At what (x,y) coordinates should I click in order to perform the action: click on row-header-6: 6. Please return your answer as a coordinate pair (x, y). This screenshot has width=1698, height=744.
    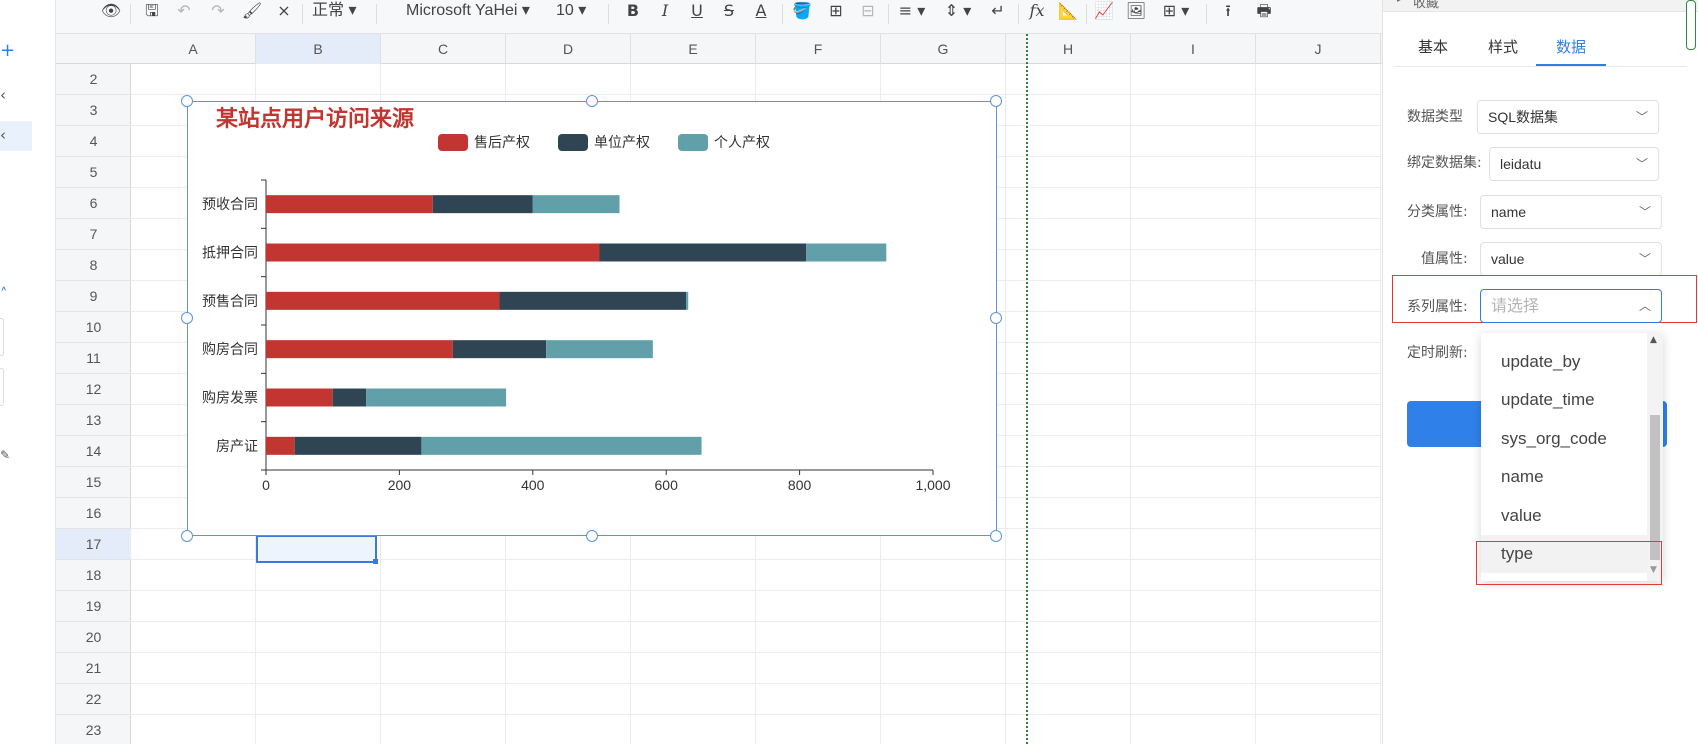
    Looking at the image, I should click on (93, 203).